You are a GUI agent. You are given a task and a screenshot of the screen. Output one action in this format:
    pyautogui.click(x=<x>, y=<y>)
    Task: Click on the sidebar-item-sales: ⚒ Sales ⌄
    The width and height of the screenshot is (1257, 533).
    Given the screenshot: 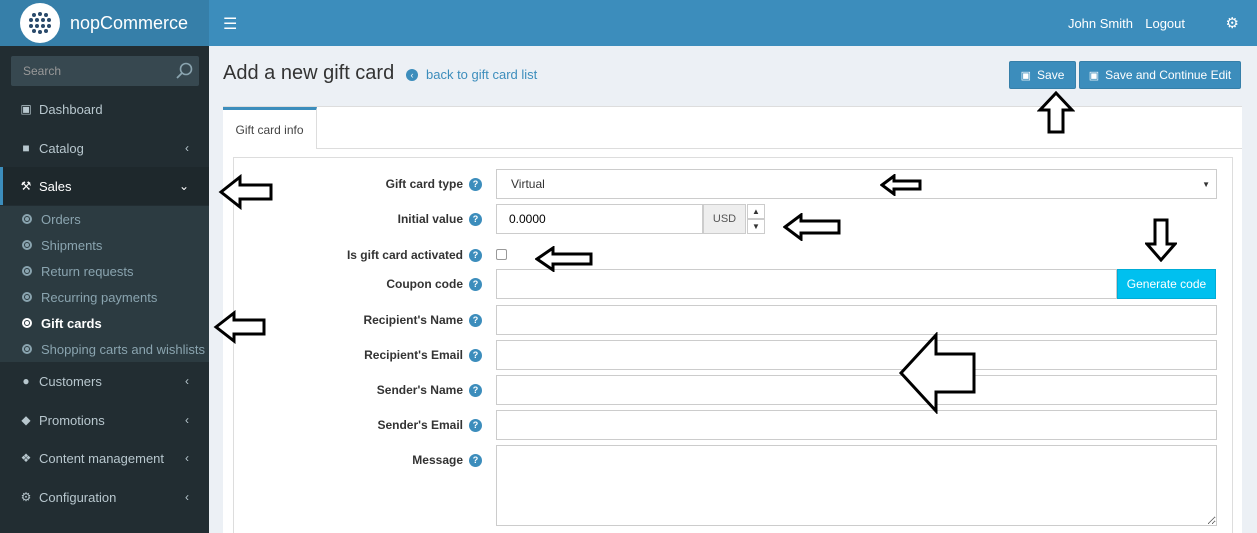 What is the action you would take?
    pyautogui.click(x=104, y=186)
    